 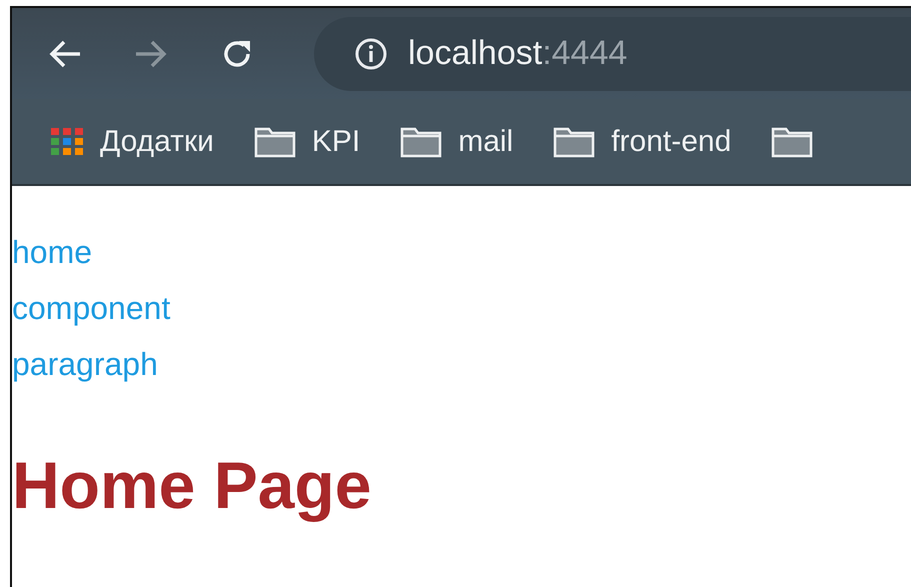 I want to click on apps-grid-icon, so click(x=67, y=141).